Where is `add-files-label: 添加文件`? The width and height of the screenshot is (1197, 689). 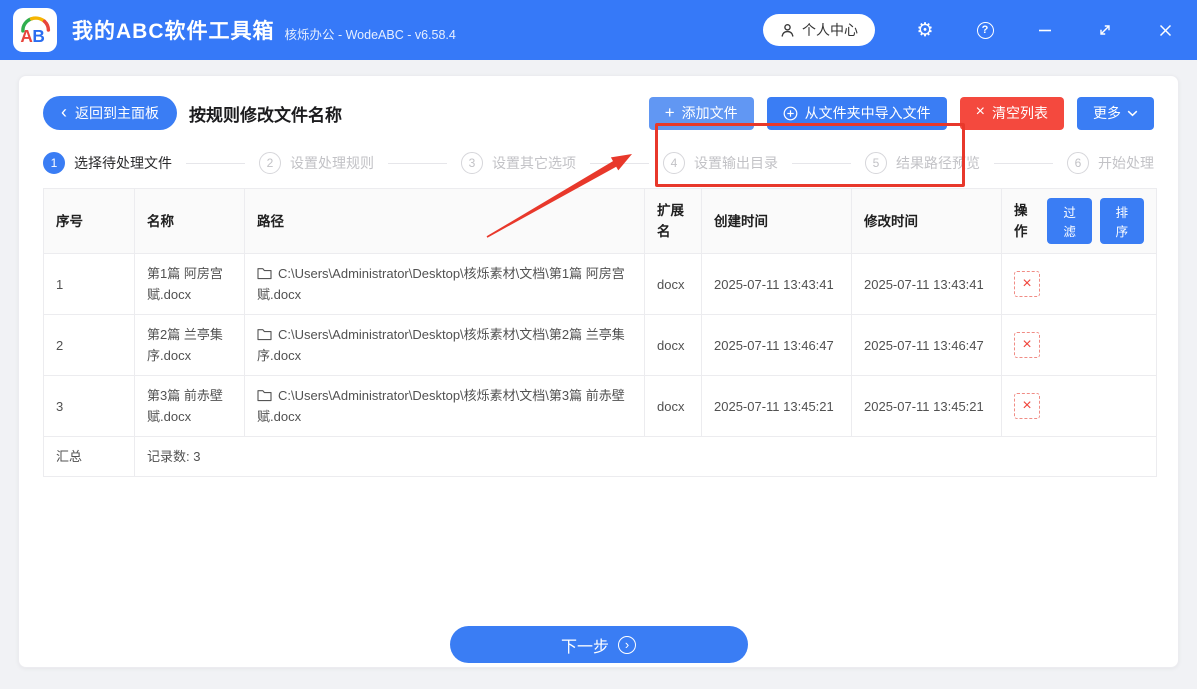
add-files-label: 添加文件 is located at coordinates (709, 113).